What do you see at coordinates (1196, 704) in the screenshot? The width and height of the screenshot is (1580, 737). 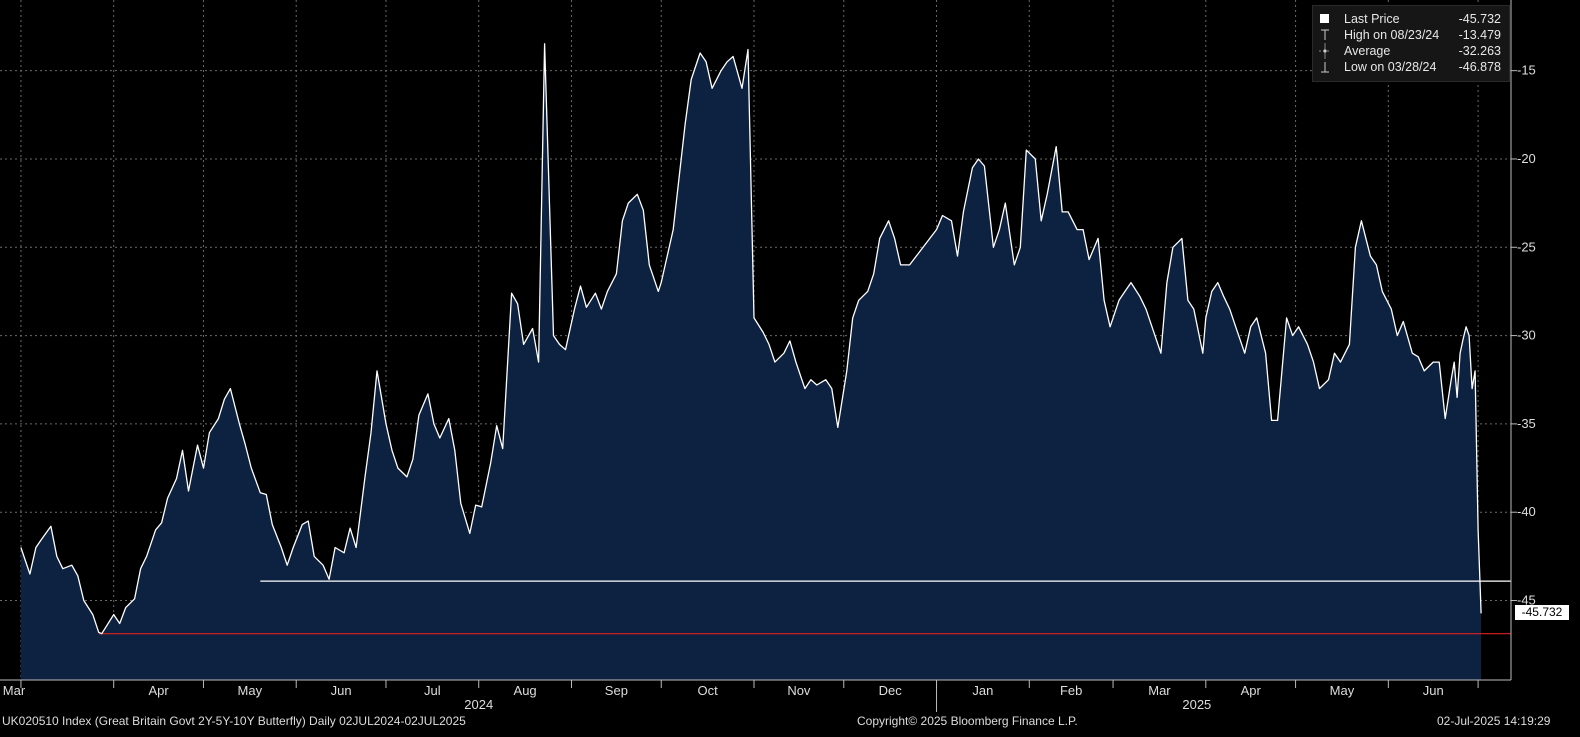 I see `x-year-label: 2025` at bounding box center [1196, 704].